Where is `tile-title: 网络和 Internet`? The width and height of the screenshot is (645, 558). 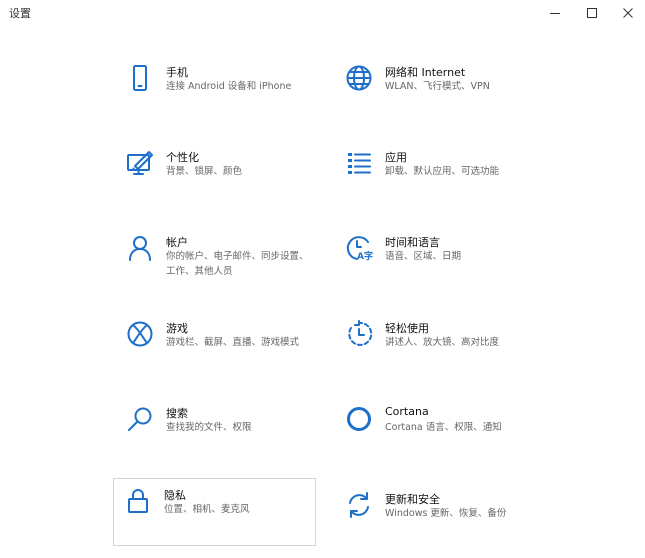 tile-title: 网络和 Internet is located at coordinates (425, 72).